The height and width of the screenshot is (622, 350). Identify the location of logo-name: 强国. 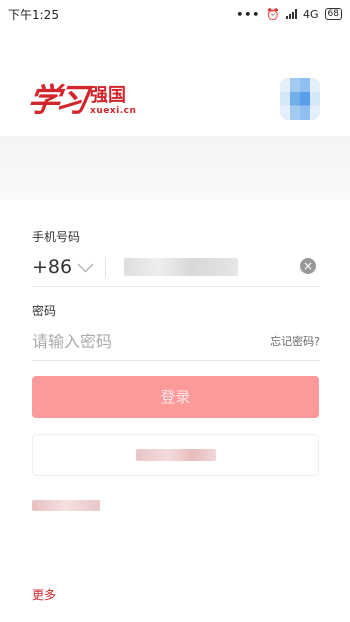
(108, 95).